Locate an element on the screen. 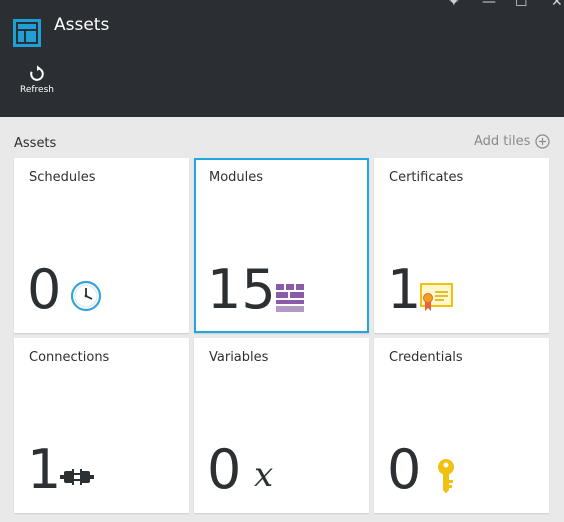 The image size is (564, 522). add-circle-icon is located at coordinates (543, 141).